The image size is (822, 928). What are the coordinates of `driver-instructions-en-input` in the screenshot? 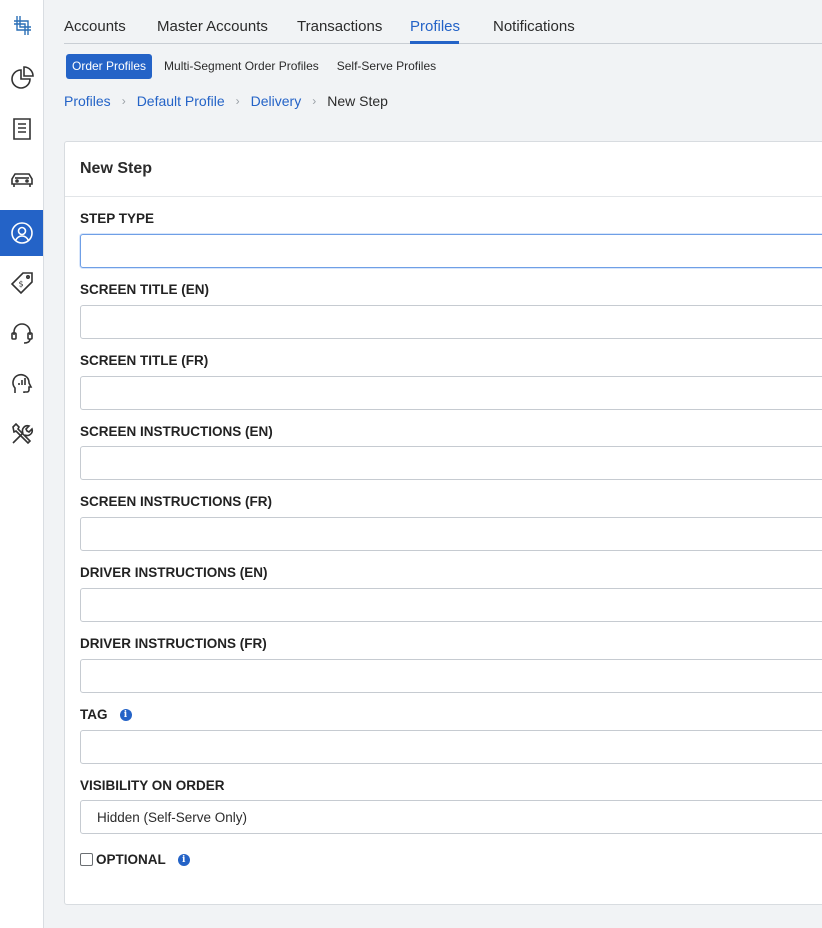 It's located at (451, 605).